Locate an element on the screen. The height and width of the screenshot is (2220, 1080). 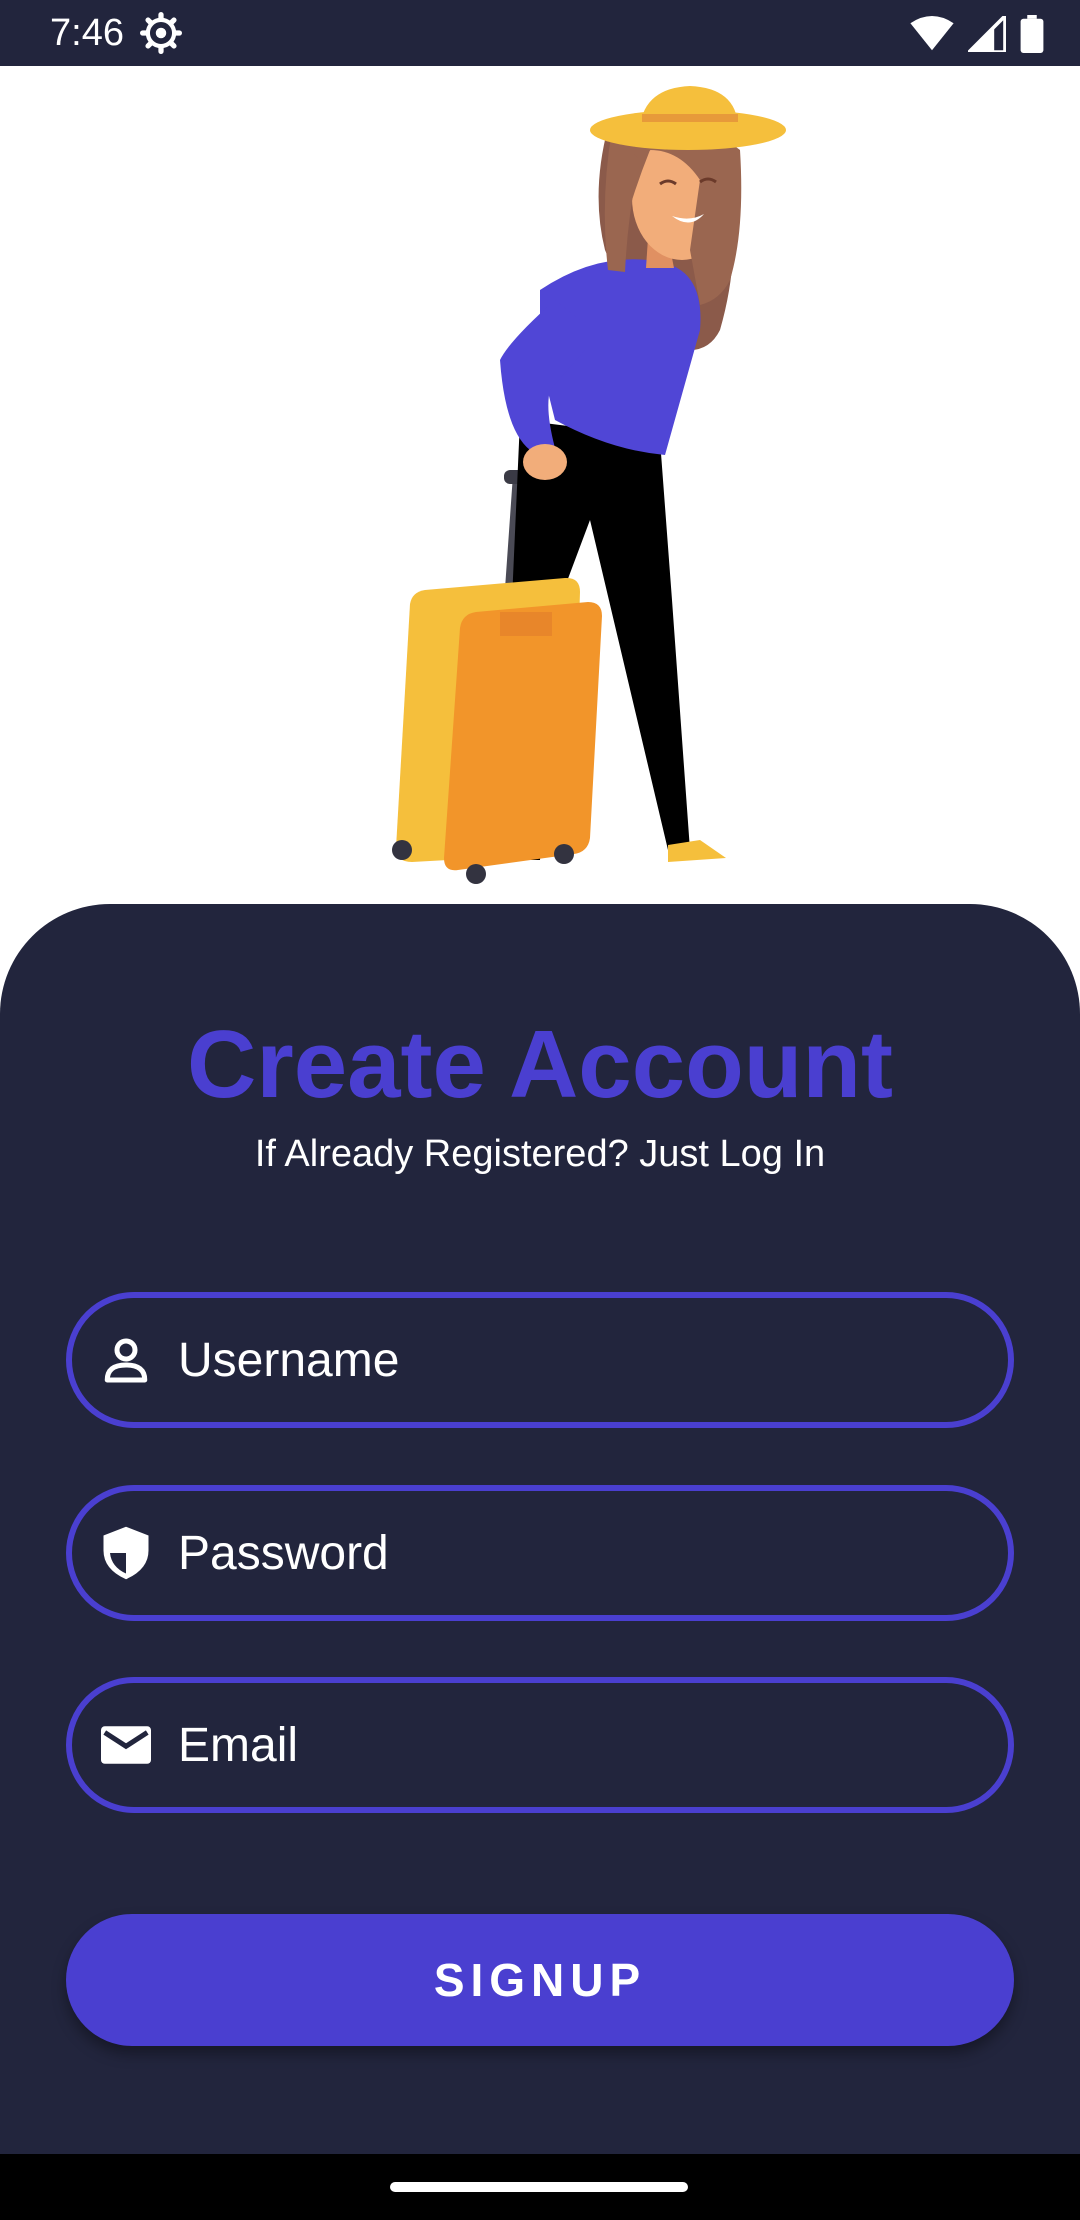
home-indicator is located at coordinates (539, 2187).